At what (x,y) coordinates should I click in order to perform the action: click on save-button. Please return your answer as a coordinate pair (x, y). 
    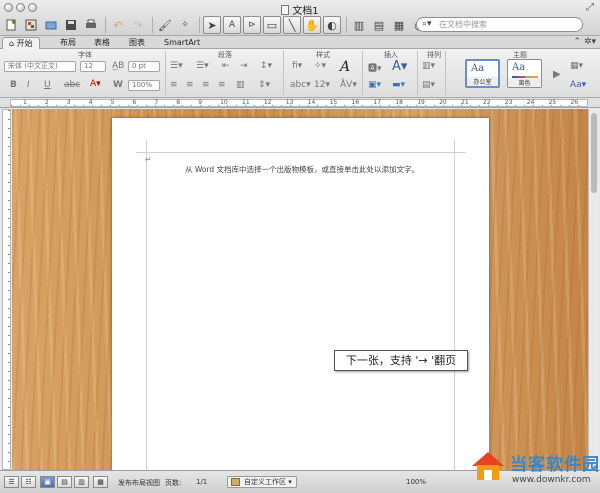
    Looking at the image, I should click on (71, 25).